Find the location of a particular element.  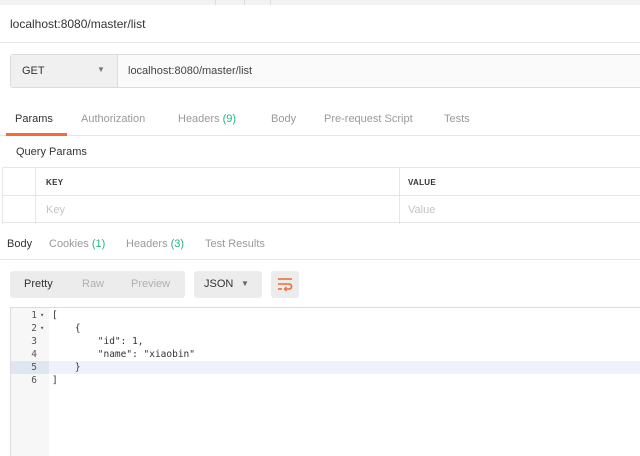

method-select: GET ▼ is located at coordinates (64, 71).